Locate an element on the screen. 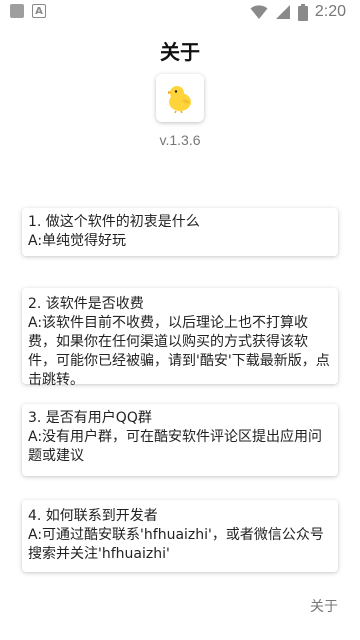 This screenshot has width=360, height=640. wifi-icon is located at coordinates (259, 12).